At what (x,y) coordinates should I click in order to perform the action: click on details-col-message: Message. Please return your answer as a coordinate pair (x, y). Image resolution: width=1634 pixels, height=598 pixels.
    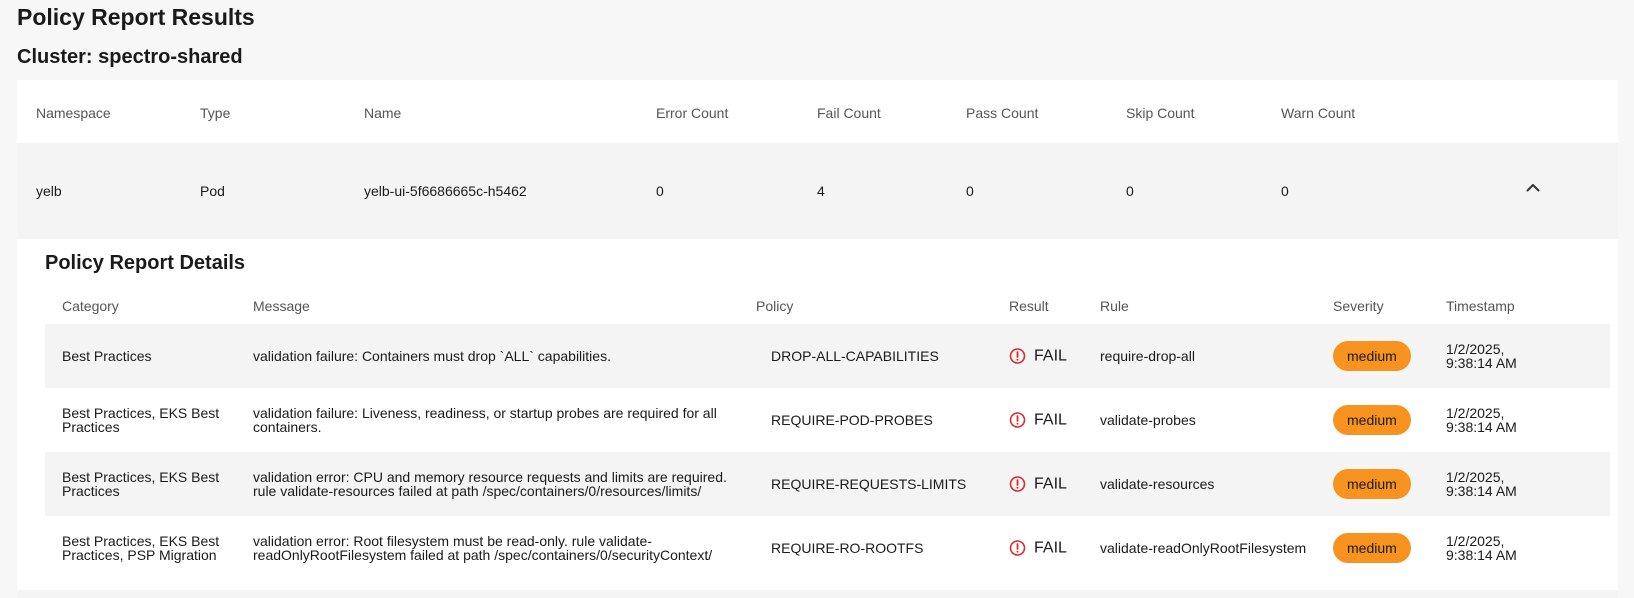
    Looking at the image, I should click on (281, 306).